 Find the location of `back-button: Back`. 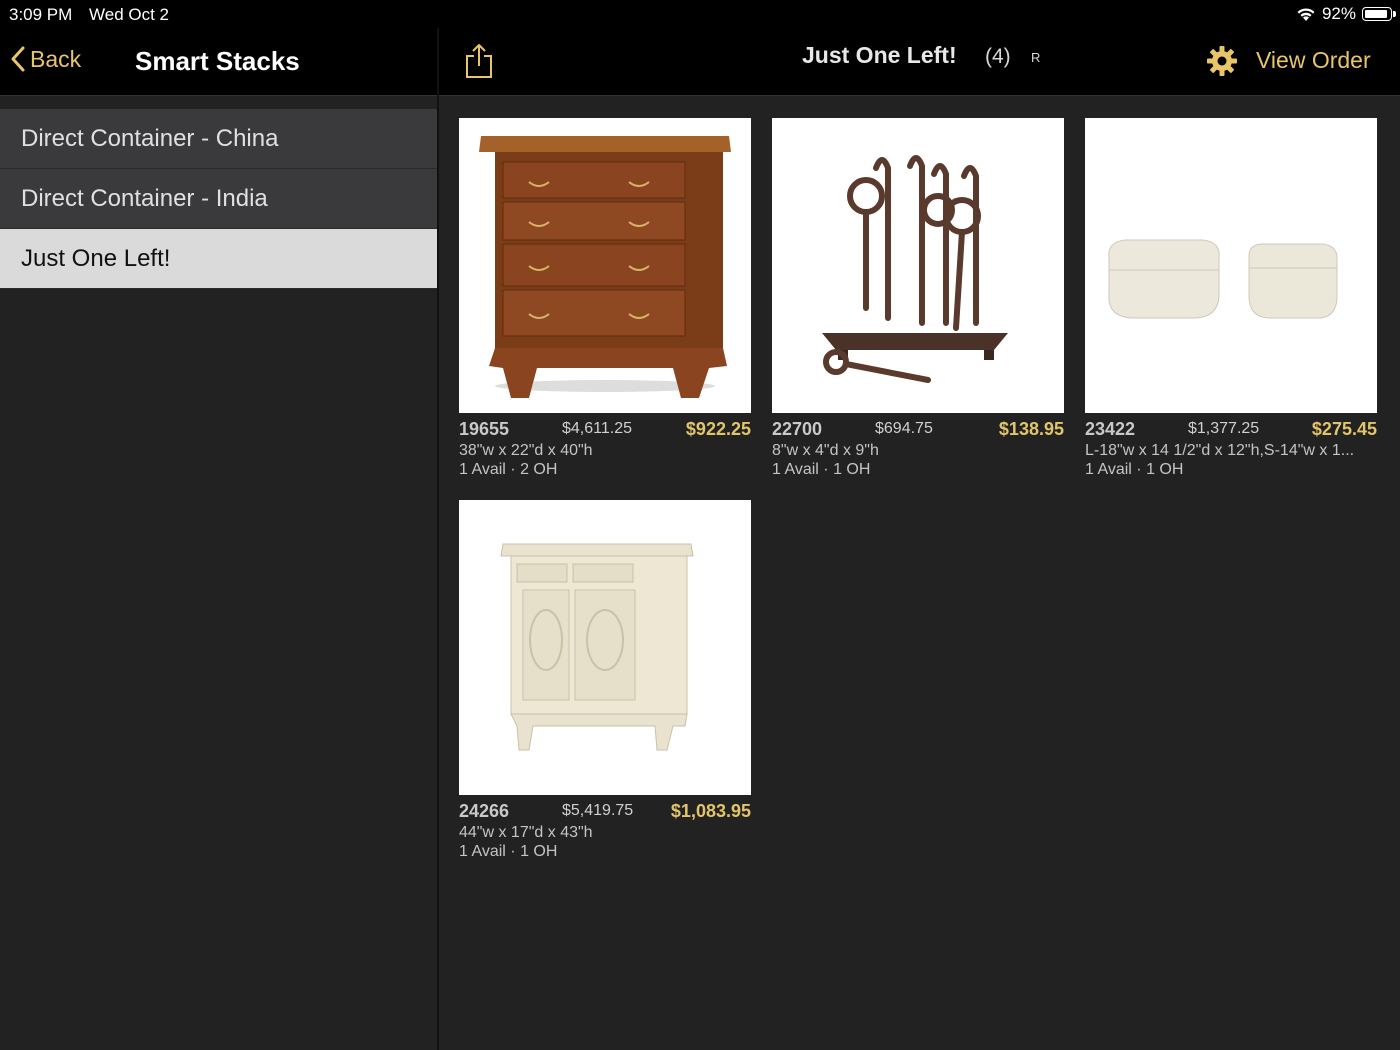

back-button: Back is located at coordinates (45, 59).